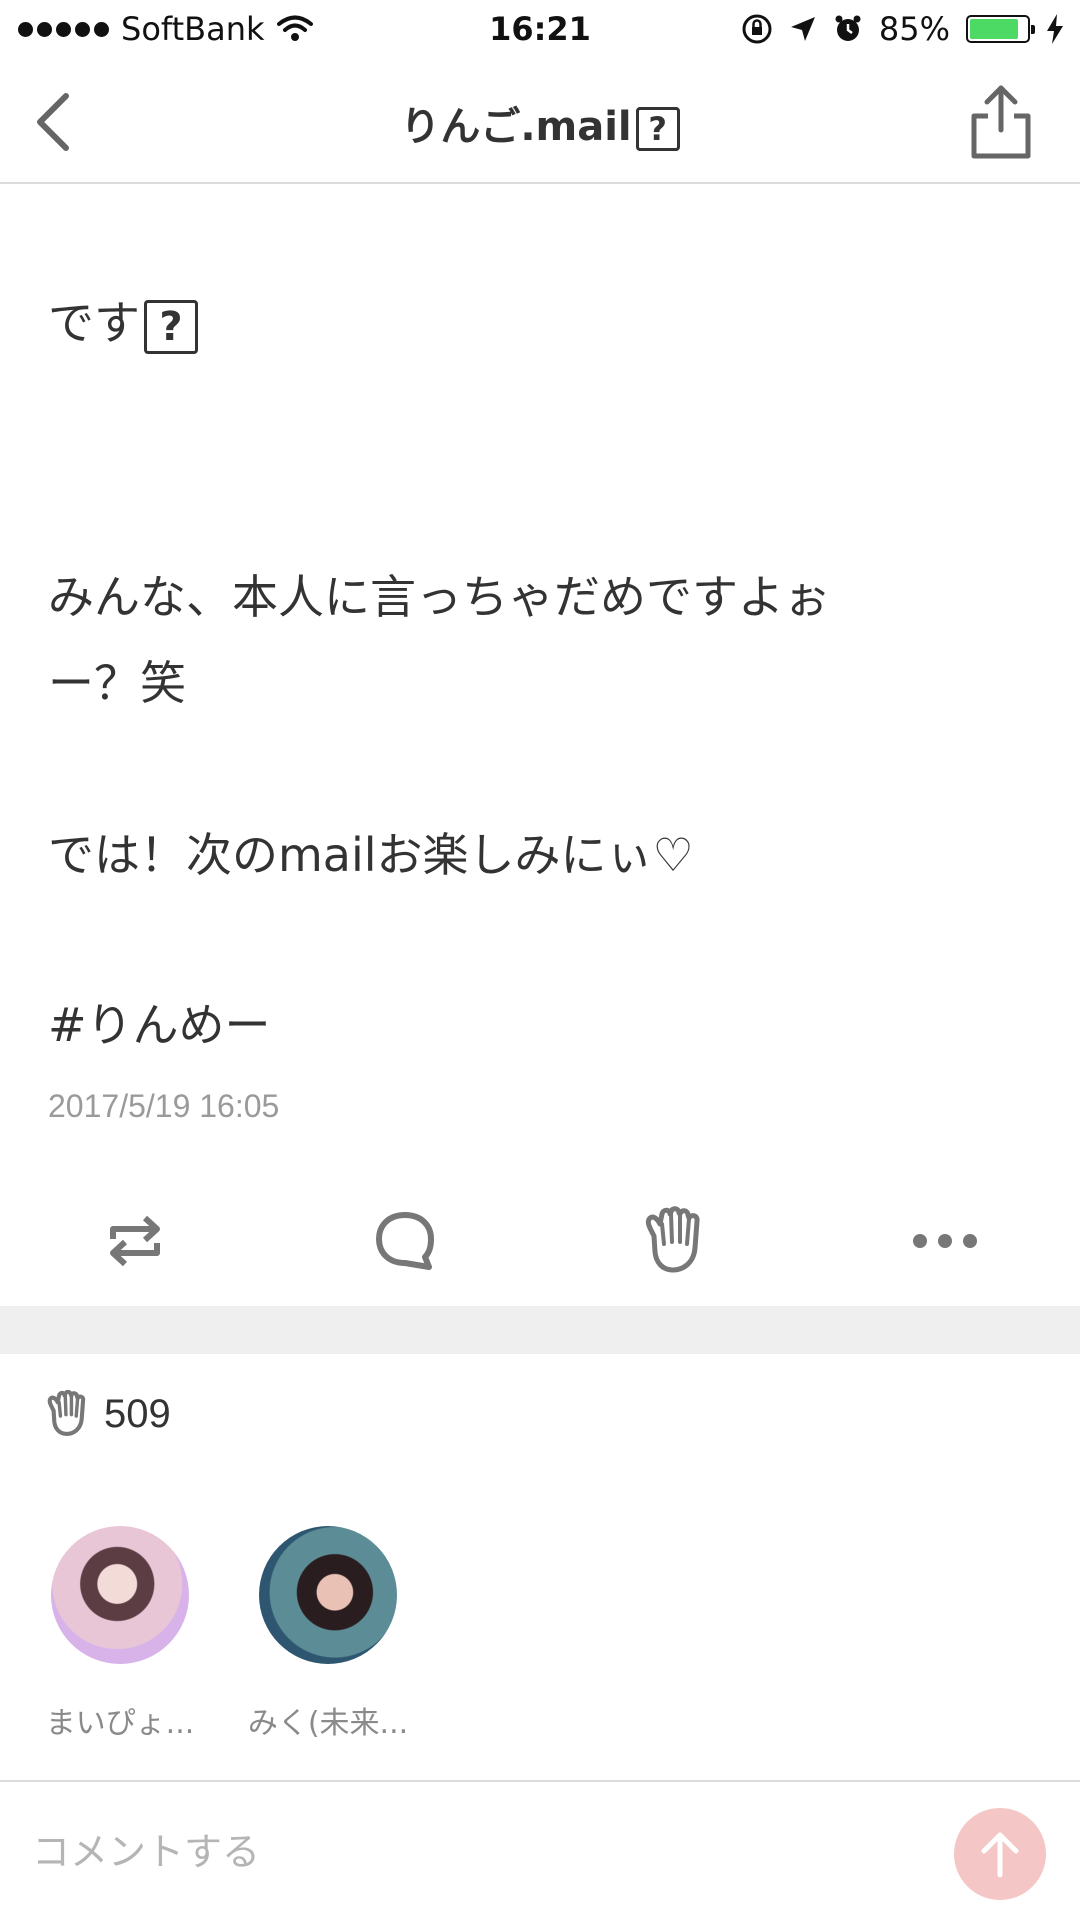 The width and height of the screenshot is (1080, 1920). Describe the element at coordinates (994, 29) in the screenshot. I see `battery-fill` at that location.